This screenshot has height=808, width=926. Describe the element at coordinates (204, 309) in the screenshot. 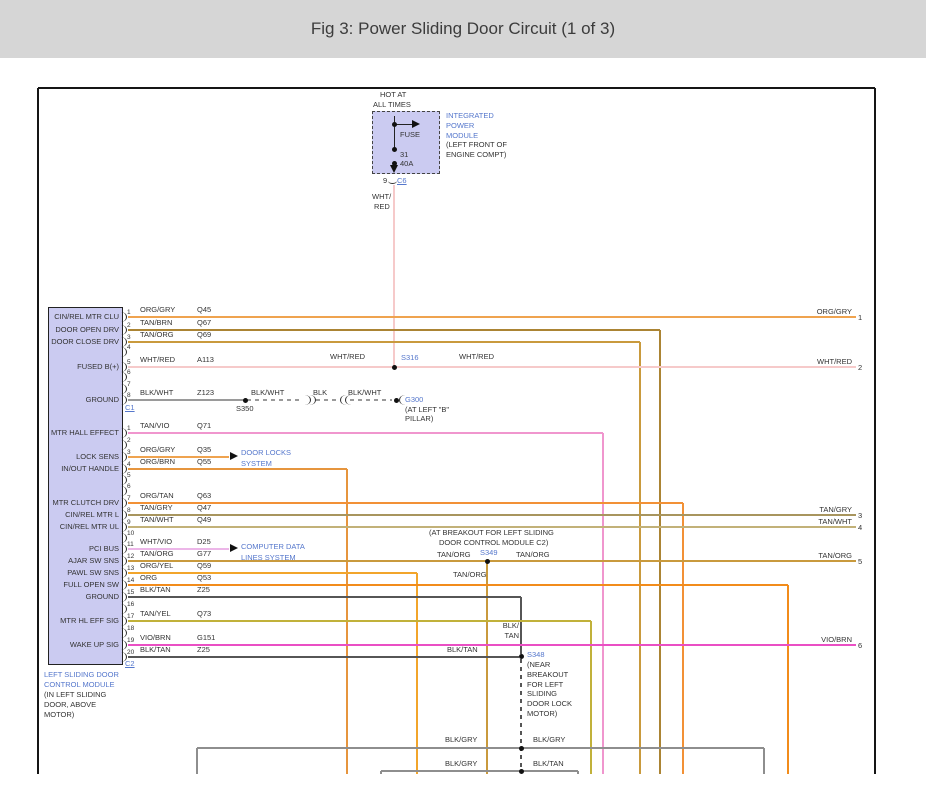

I see `diagram-label: Q45` at that location.